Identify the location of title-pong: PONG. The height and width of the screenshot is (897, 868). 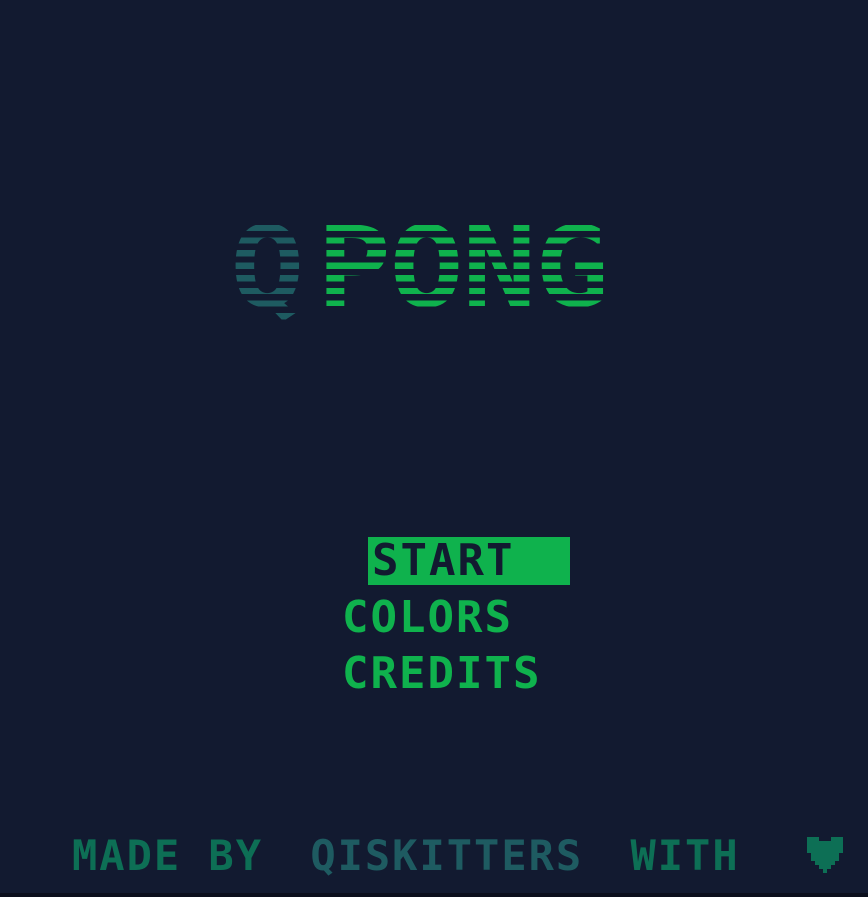
(463, 268).